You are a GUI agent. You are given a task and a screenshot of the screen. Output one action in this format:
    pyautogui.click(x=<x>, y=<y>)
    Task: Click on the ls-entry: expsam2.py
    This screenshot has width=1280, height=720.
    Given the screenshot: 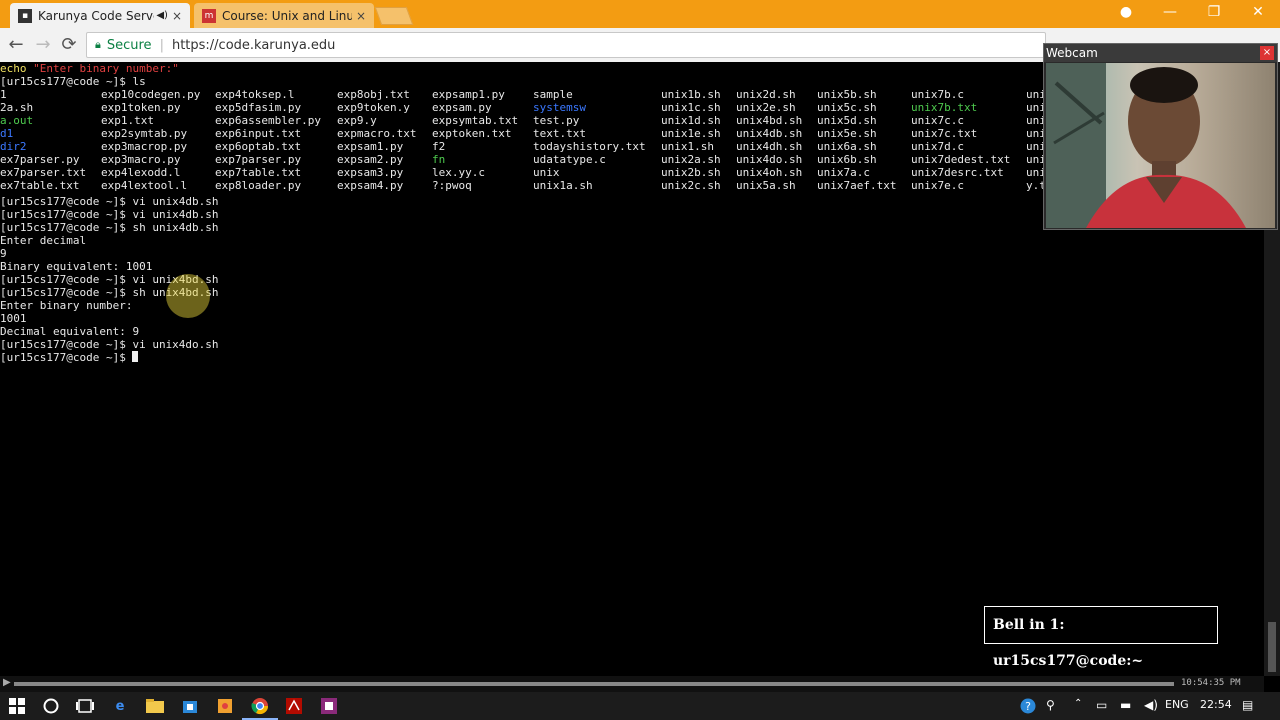 What is the action you would take?
    pyautogui.click(x=370, y=159)
    